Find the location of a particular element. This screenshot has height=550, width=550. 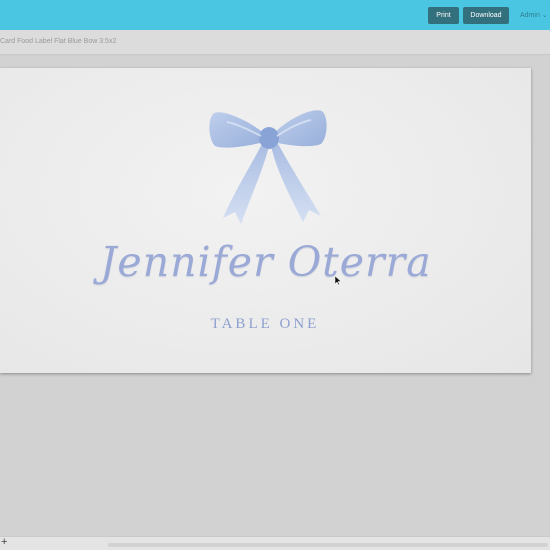

plus-icon: + is located at coordinates (4, 542).